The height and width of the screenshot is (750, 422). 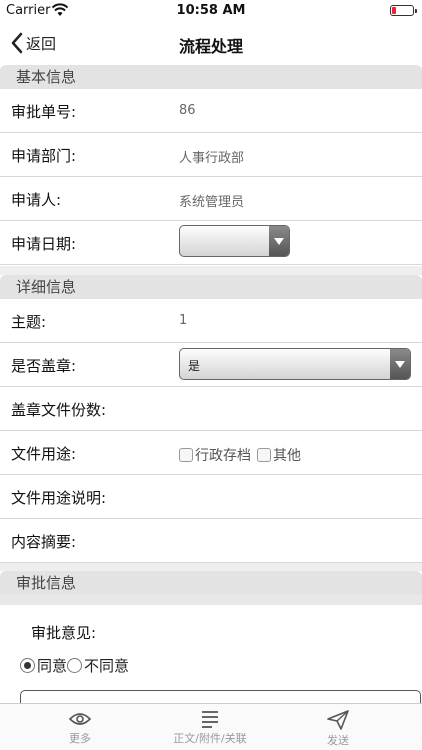 What do you see at coordinates (64, 633) in the screenshot?
I see `opinion-label: 审批意见:` at bounding box center [64, 633].